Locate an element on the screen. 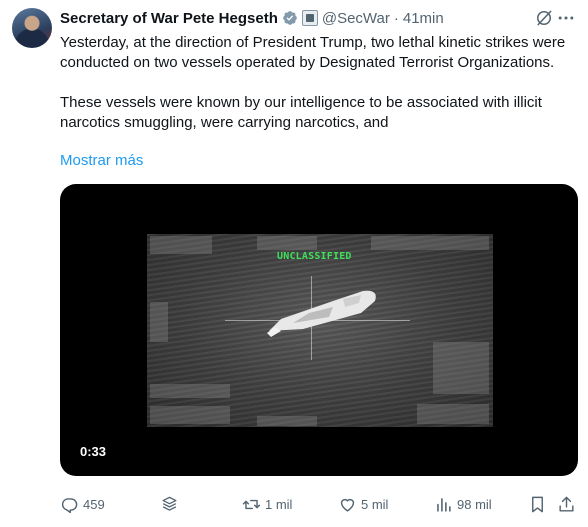 The height and width of the screenshot is (527, 588). like-button: 5 mil is located at coordinates (363, 504).